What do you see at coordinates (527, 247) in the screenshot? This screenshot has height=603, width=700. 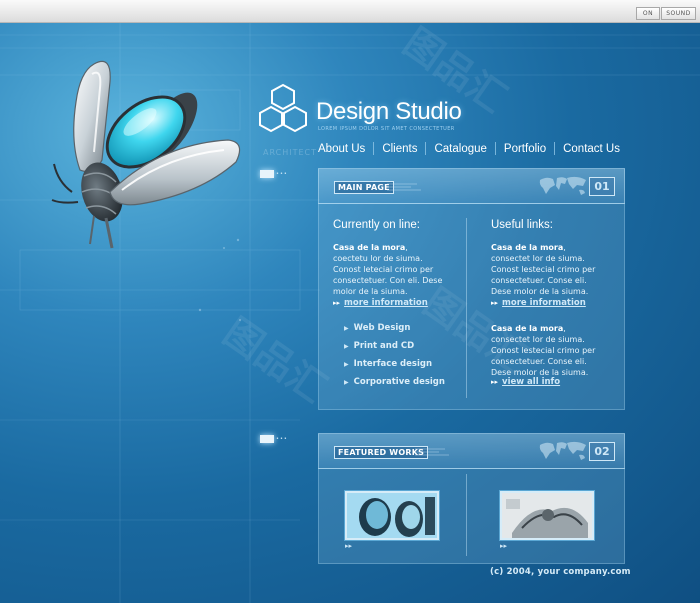 I see `useful-links-strong-1: Casa de la mora` at bounding box center [527, 247].